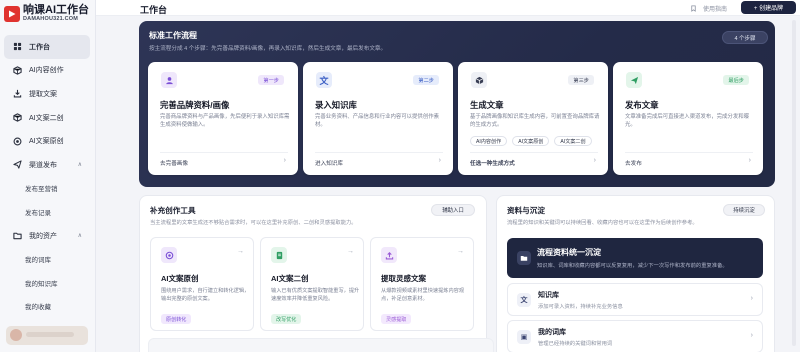 Image resolution: width=800 pixels, height=352 pixels. I want to click on method-tag: AI文案原创, so click(531, 141).